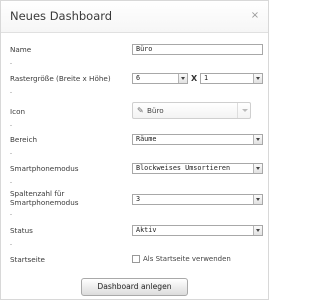 This screenshot has height=300, width=320. What do you see at coordinates (255, 16) in the screenshot?
I see `close-icon: ×` at bounding box center [255, 16].